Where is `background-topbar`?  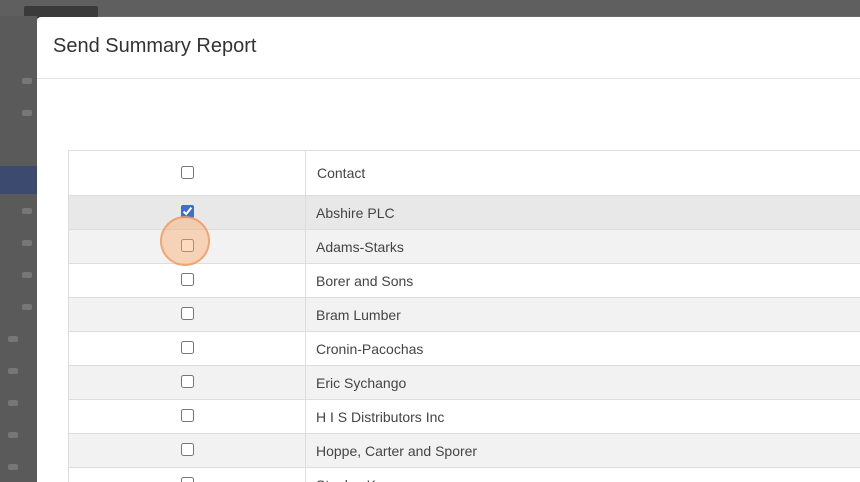 background-topbar is located at coordinates (430, 8).